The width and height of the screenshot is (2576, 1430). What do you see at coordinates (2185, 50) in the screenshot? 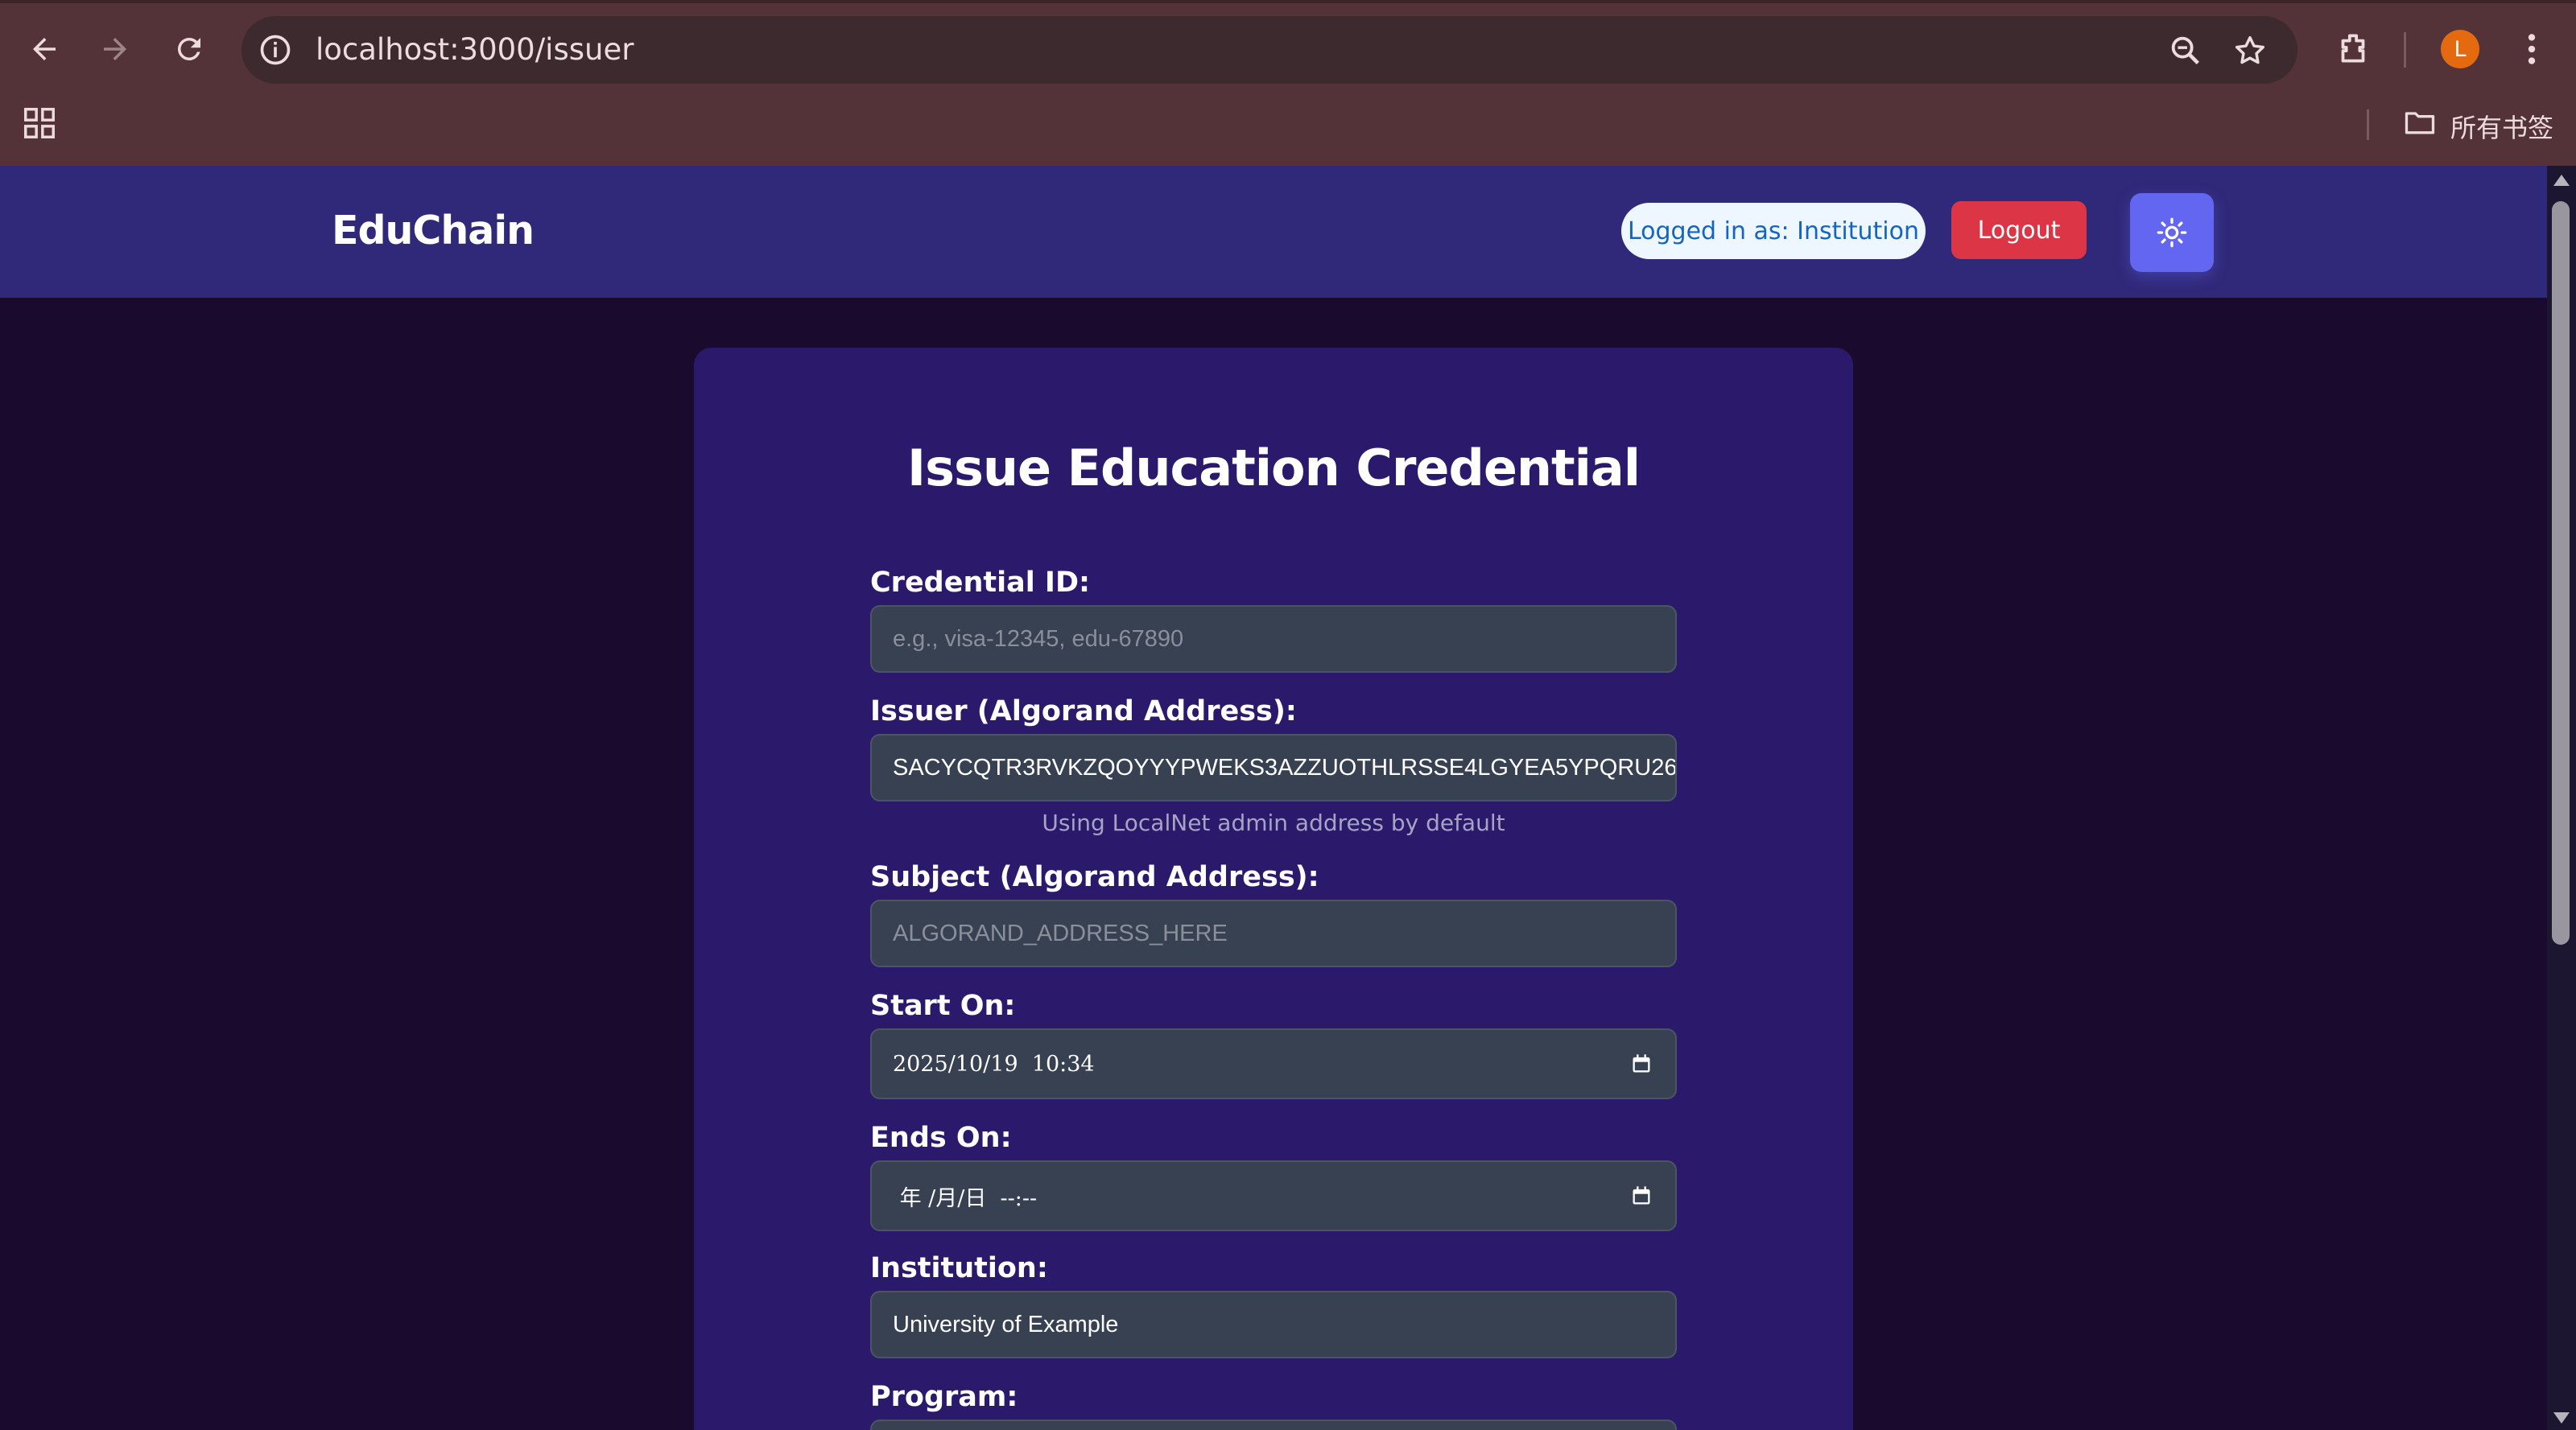
I see `zoom-icon` at bounding box center [2185, 50].